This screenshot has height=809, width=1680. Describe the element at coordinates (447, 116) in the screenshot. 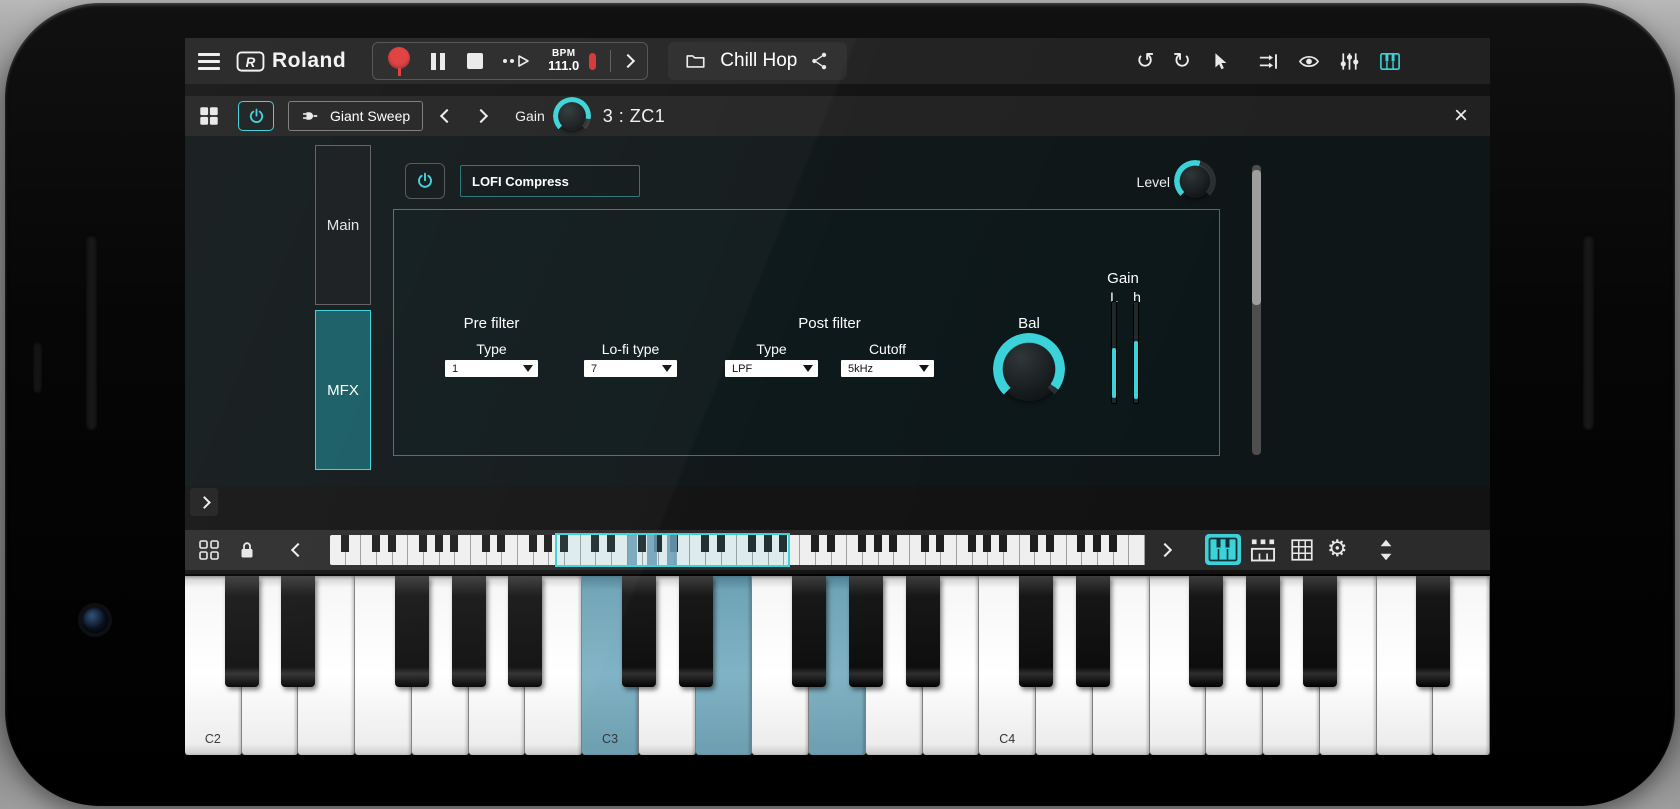

I see `patch-prev-button` at that location.